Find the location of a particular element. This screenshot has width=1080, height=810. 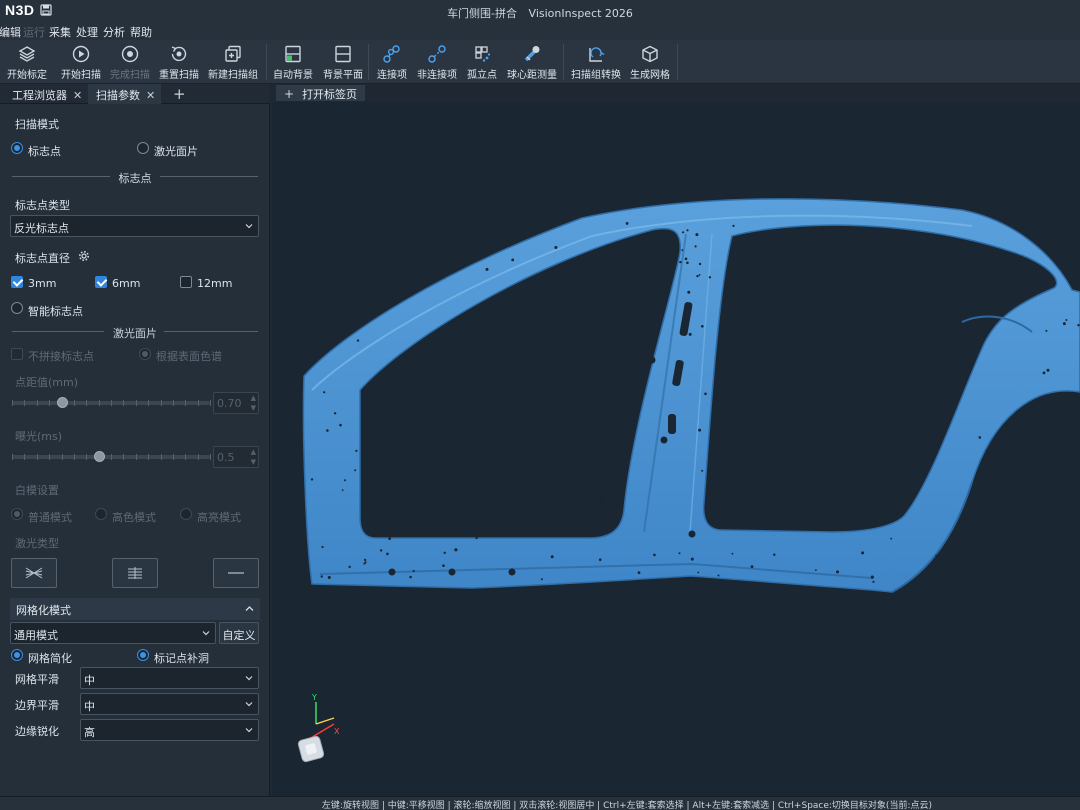

diameter-12mm-checkbox is located at coordinates (186, 282).